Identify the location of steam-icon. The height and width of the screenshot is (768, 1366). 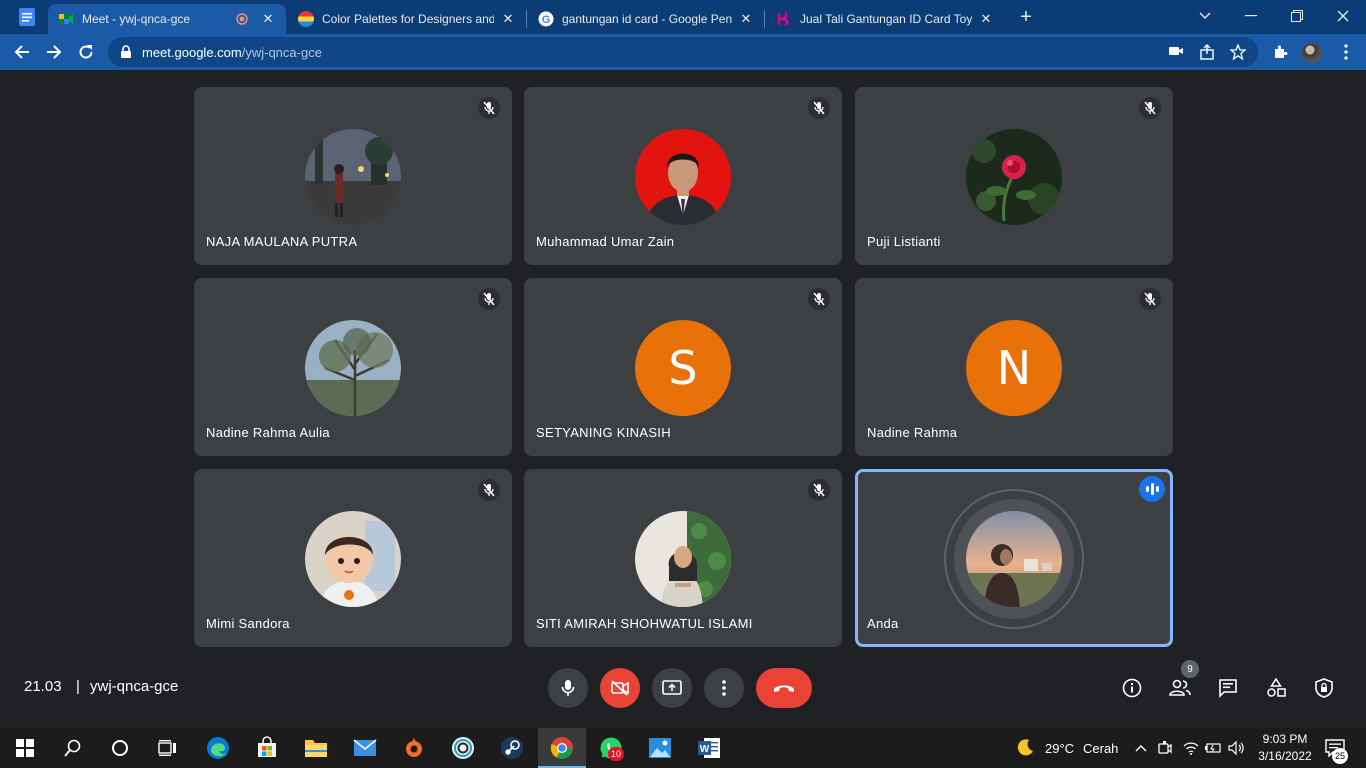
(512, 748).